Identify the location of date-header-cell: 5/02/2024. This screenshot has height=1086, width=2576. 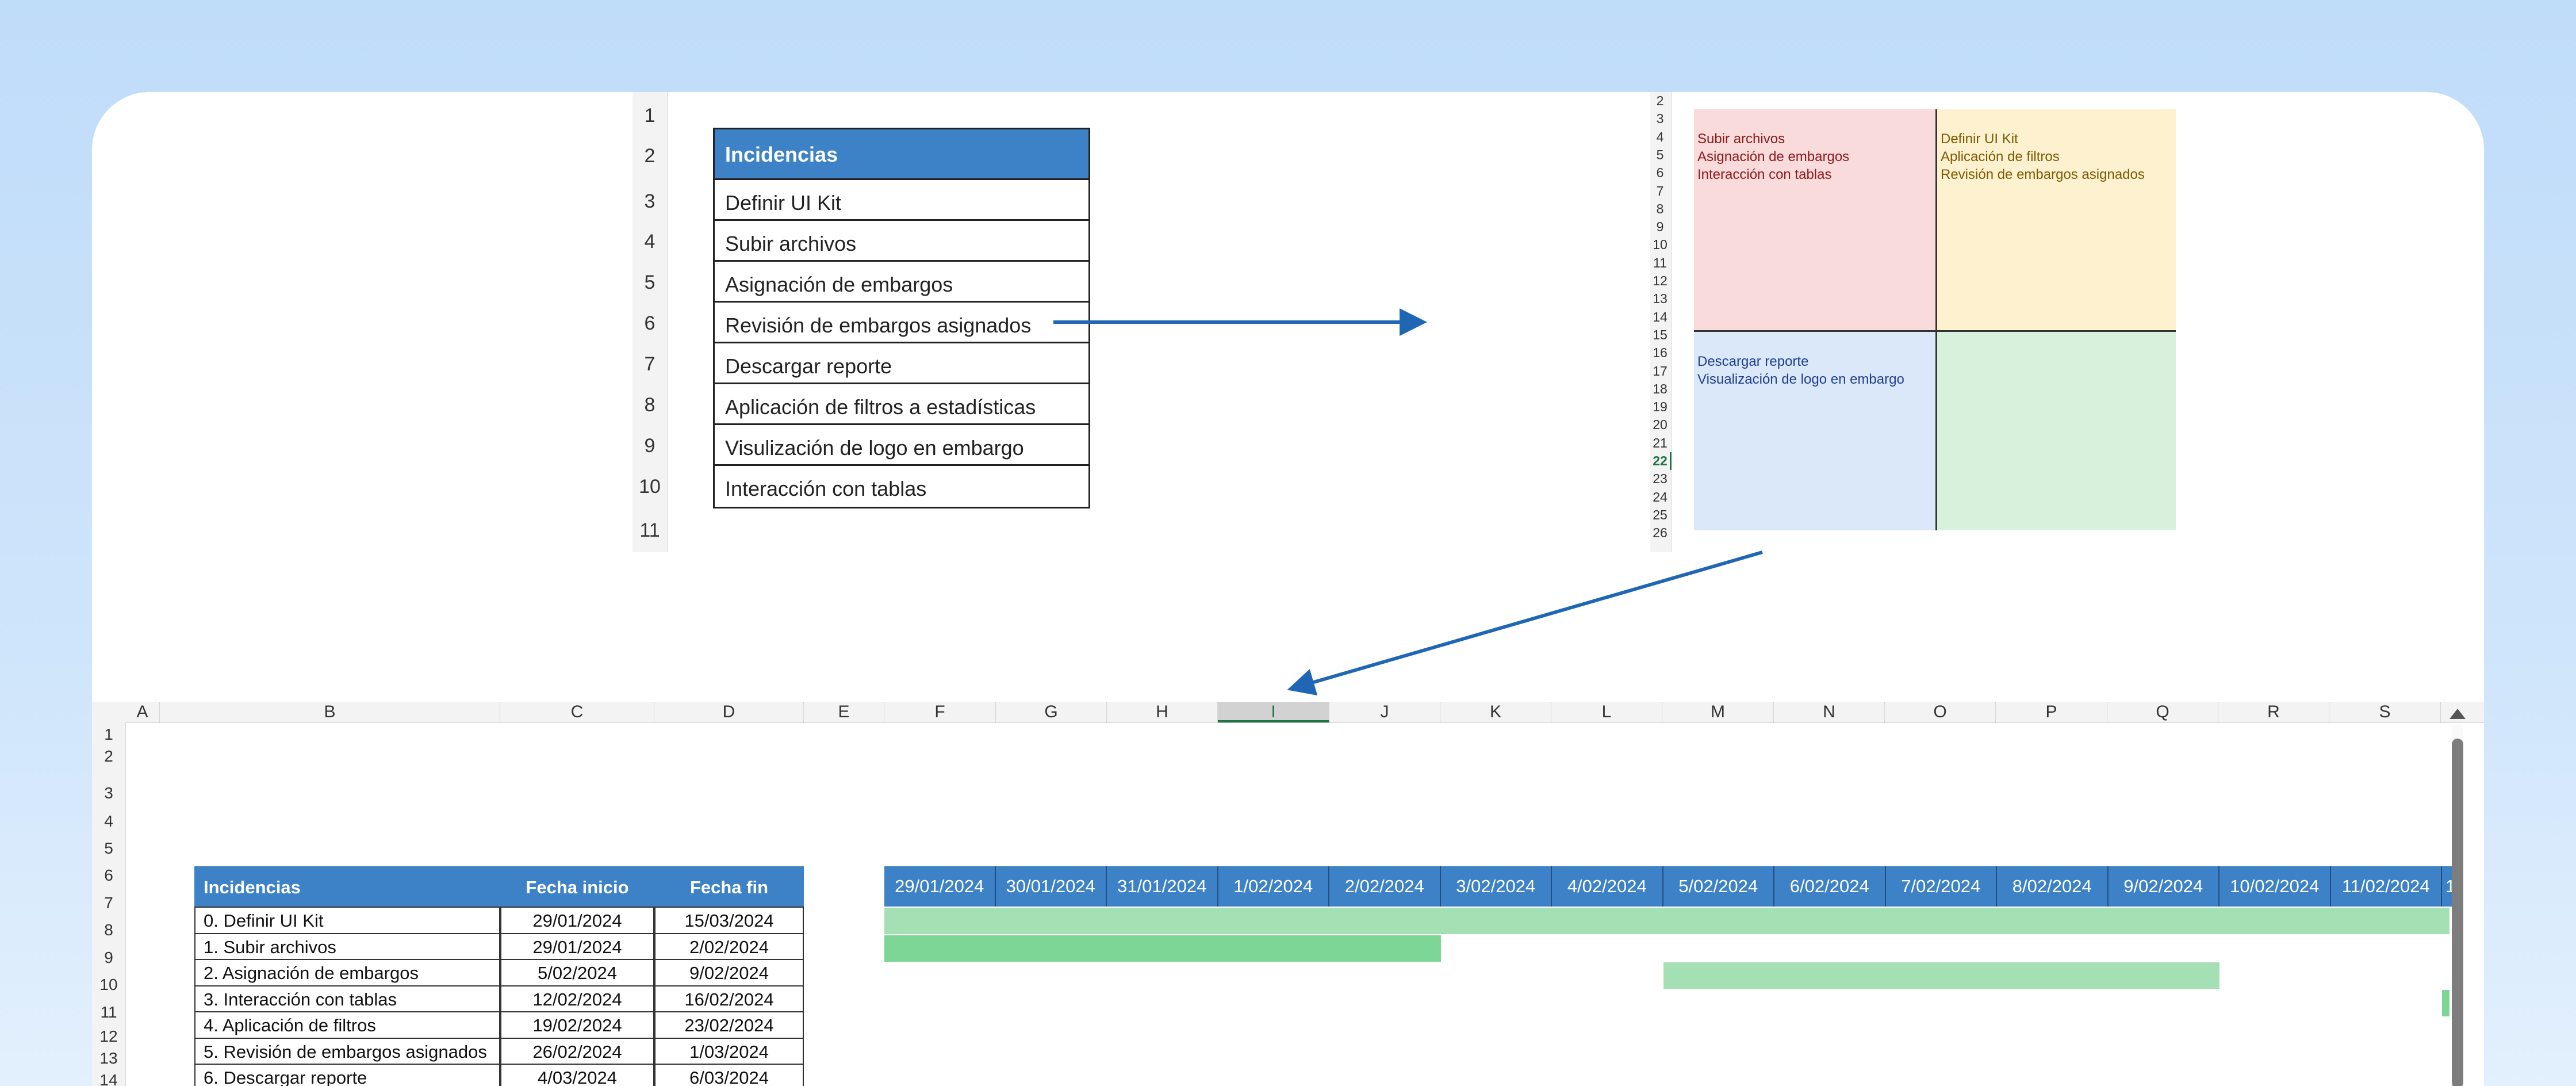
(1718, 886).